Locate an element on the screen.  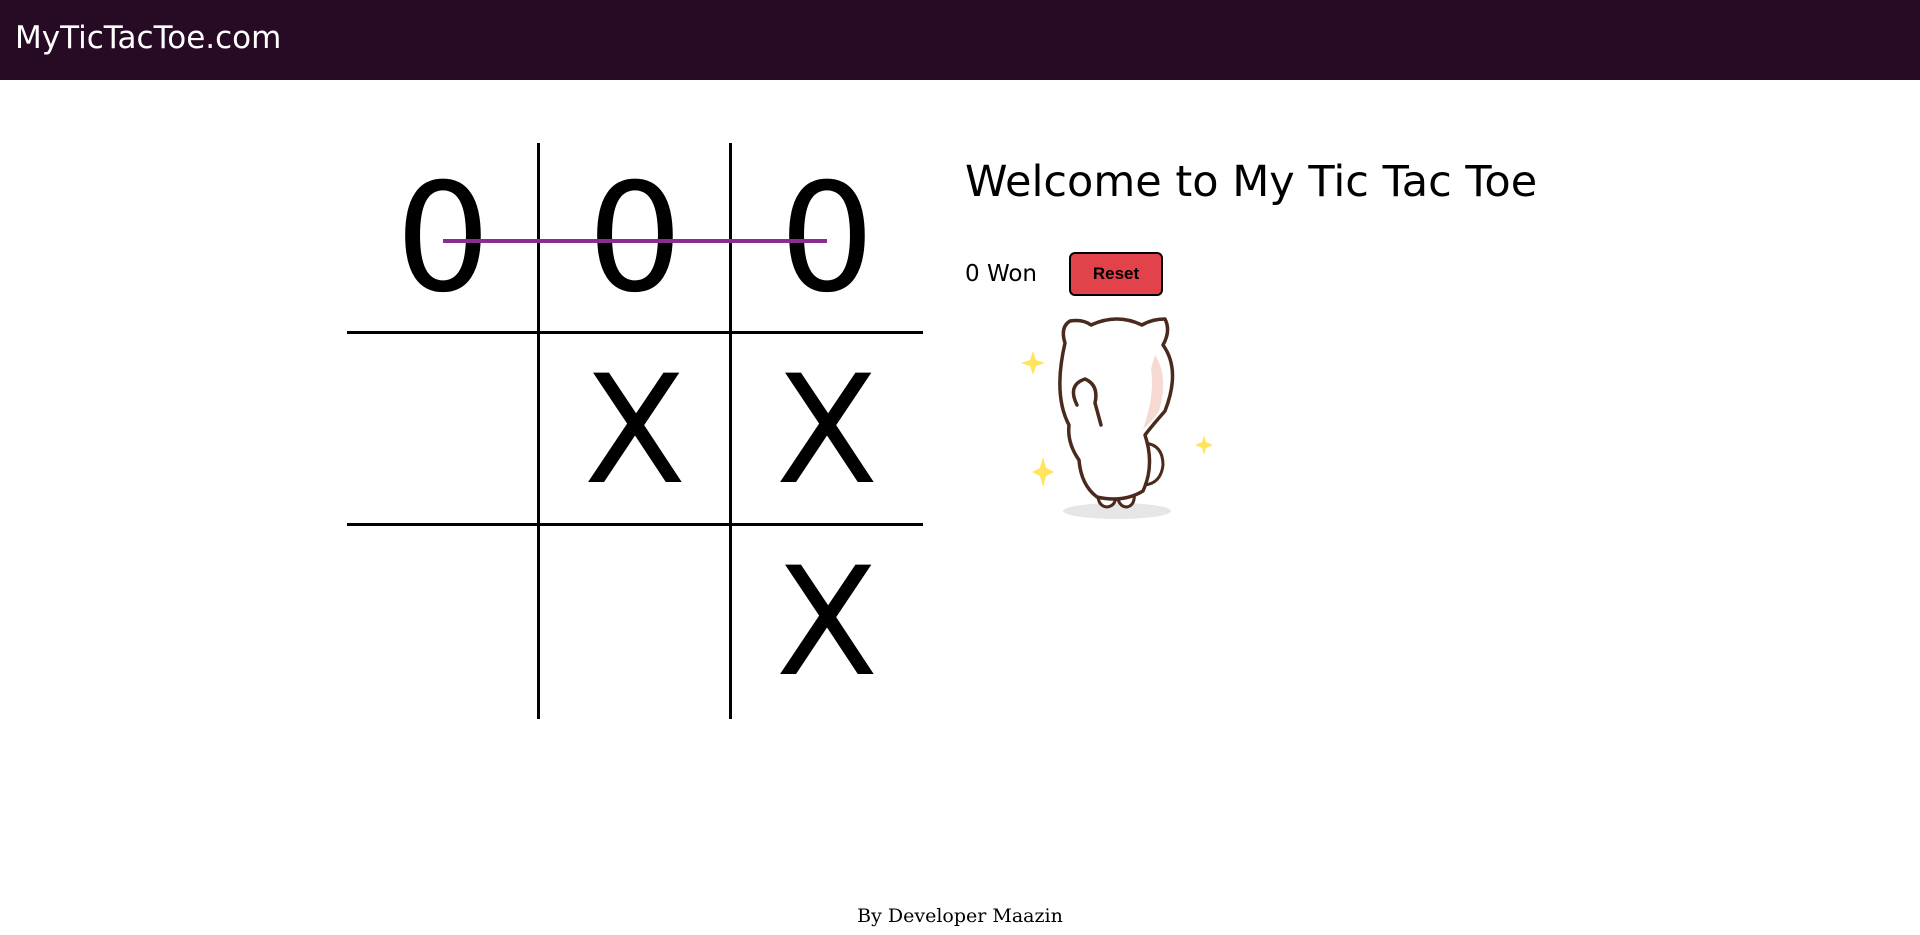
reset-button: Reset is located at coordinates (1116, 274).